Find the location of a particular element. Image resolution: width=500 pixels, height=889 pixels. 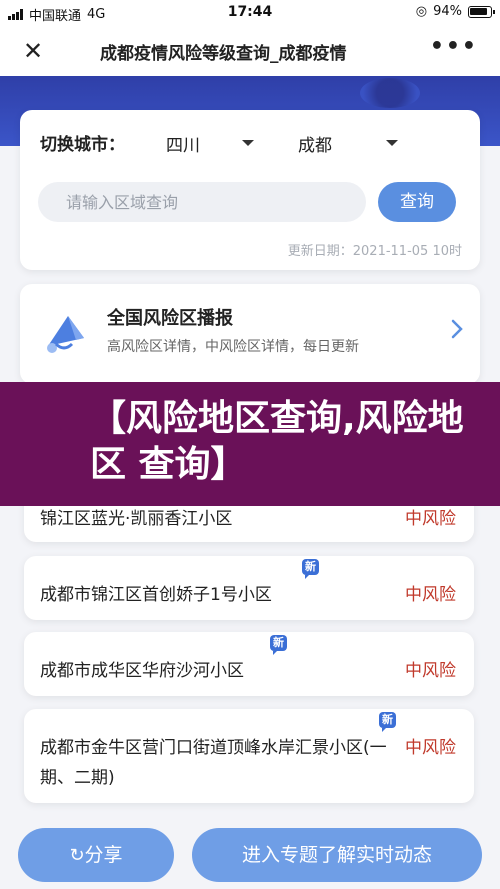

area-name: 锦江区蓝光·凯丽香江小区 is located at coordinates (136, 519).